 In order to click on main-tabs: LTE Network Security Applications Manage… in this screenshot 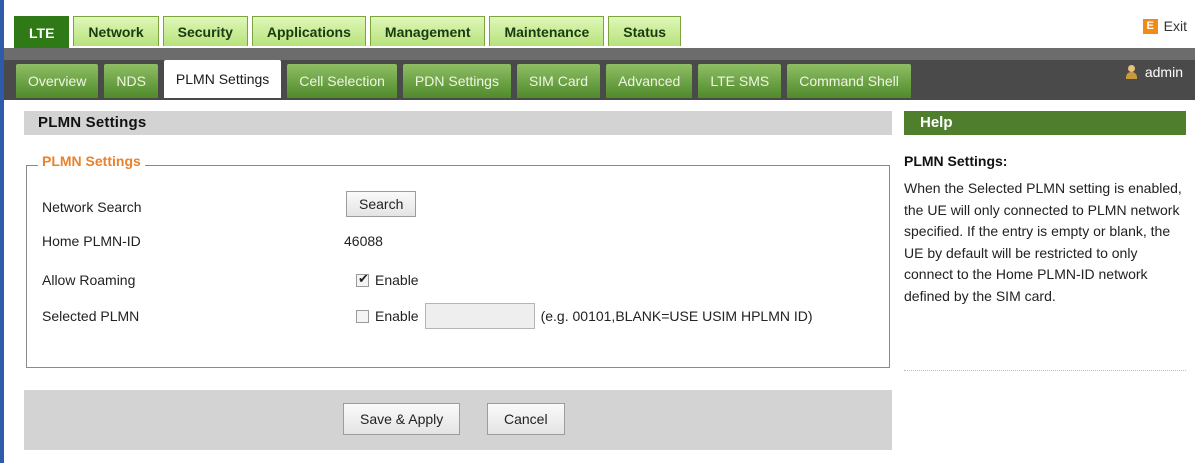, I will do `click(348, 32)`.